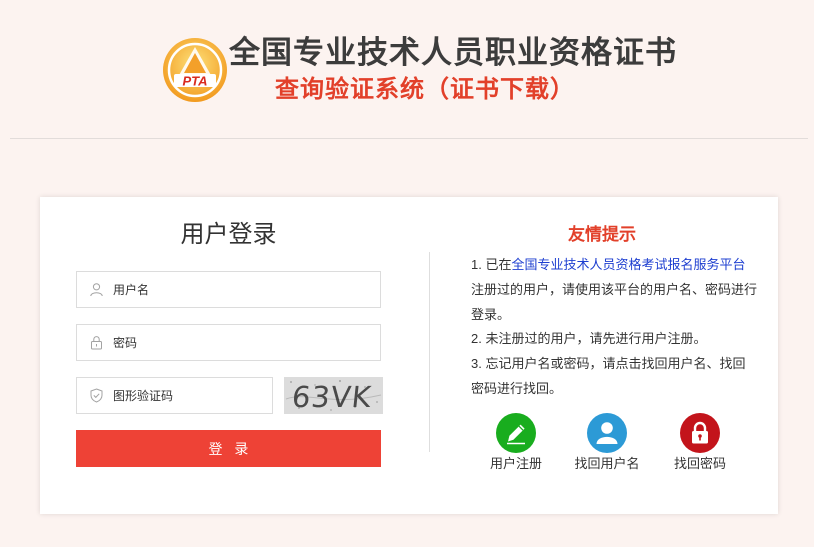 This screenshot has width=814, height=547. What do you see at coordinates (242, 342) in the screenshot?
I see `password-input` at bounding box center [242, 342].